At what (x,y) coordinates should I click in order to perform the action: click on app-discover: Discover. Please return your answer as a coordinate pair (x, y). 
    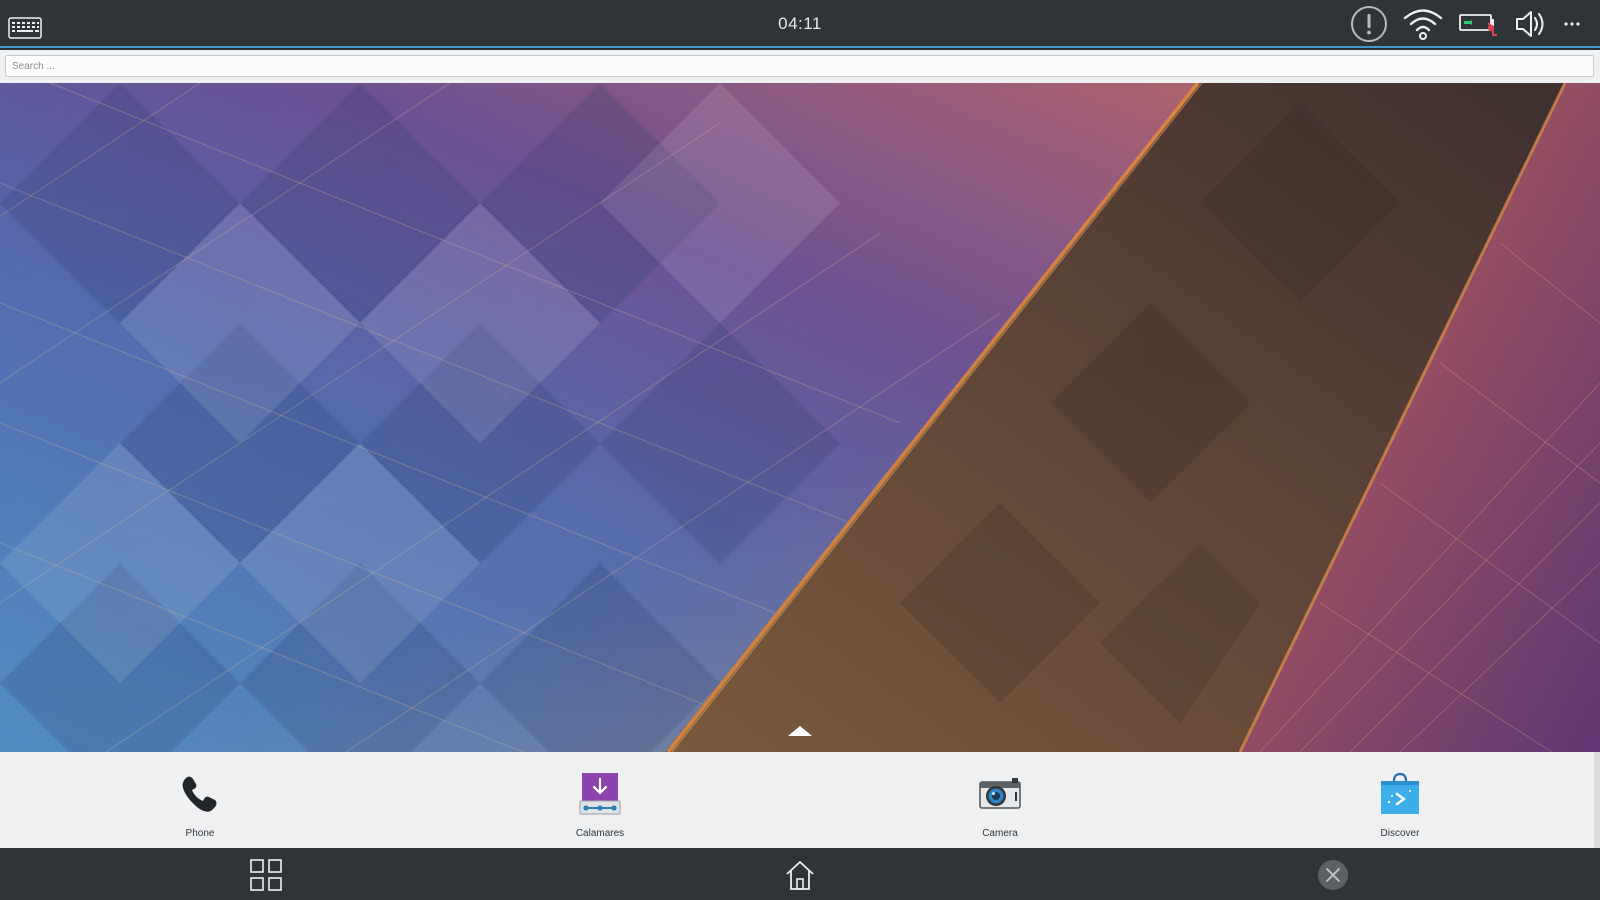
    Looking at the image, I should click on (1400, 800).